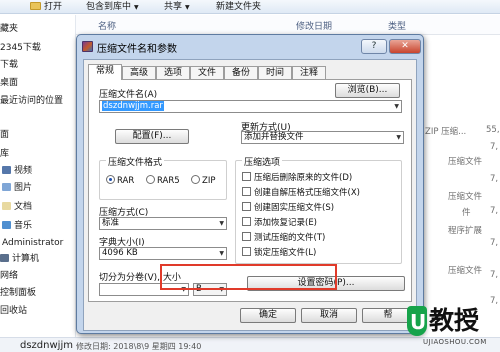 The image size is (500, 352). I want to click on nav-network: 网络, so click(9, 276).